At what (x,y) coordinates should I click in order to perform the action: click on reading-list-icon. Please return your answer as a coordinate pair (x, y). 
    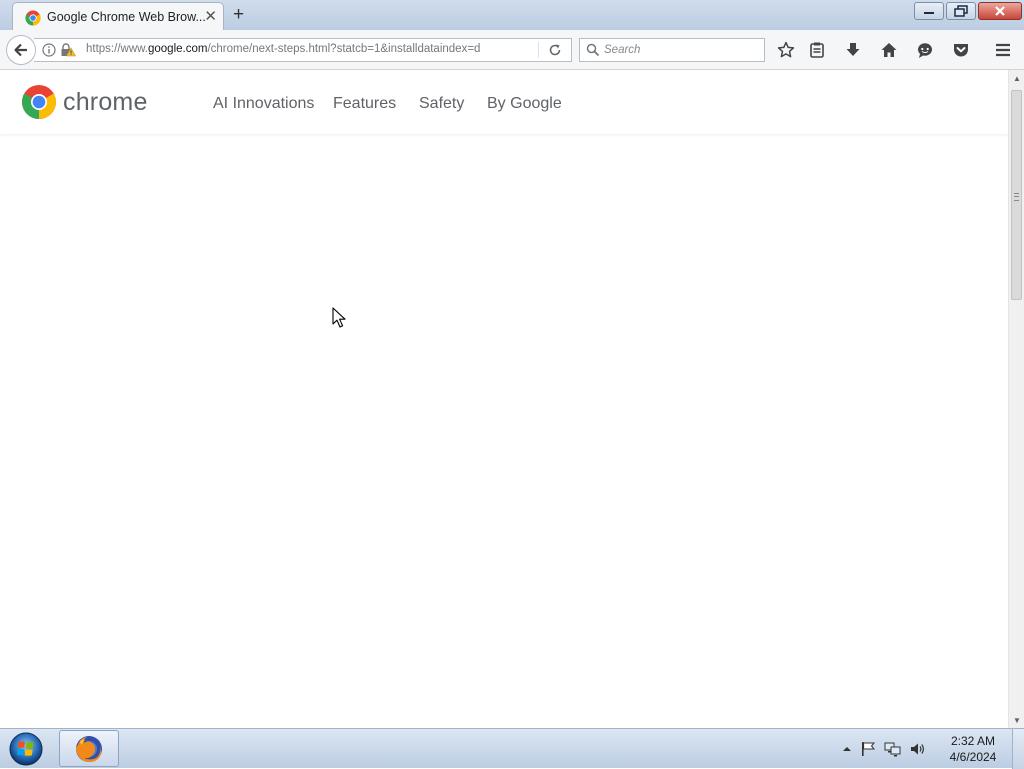
    Looking at the image, I should click on (817, 50).